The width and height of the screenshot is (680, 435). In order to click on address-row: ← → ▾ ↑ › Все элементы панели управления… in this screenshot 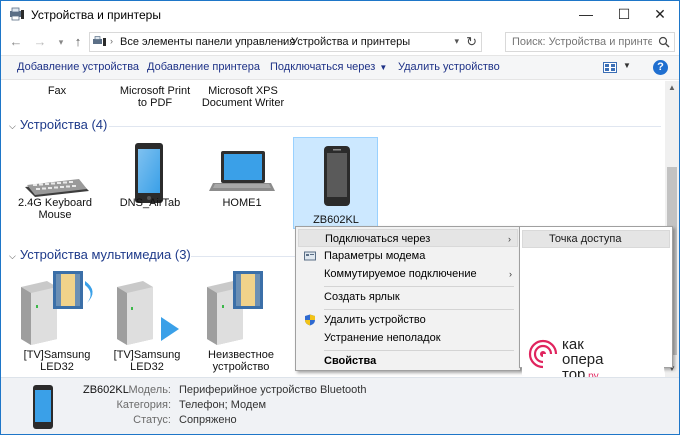, I will do `click(340, 42)`.